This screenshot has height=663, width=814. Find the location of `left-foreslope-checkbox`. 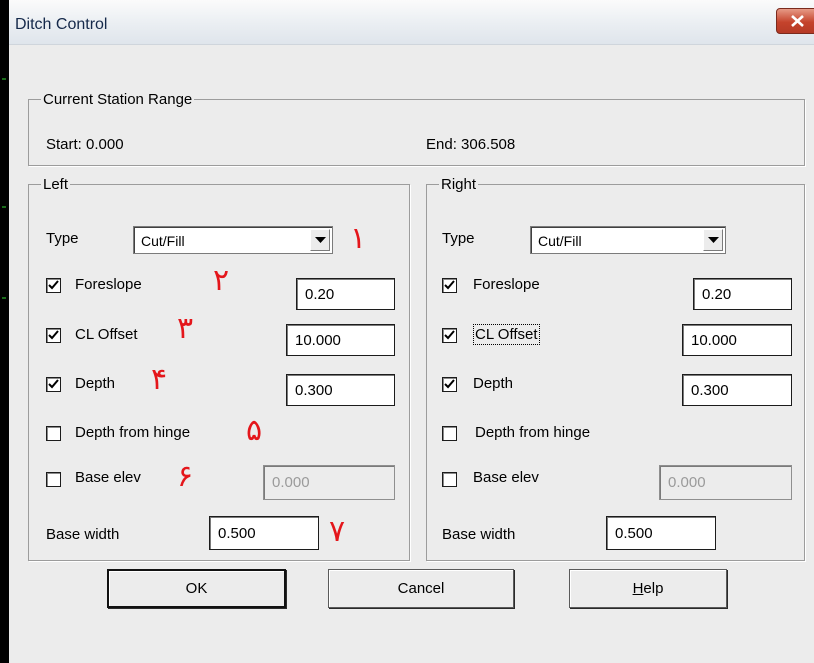

left-foreslope-checkbox is located at coordinates (53, 285).